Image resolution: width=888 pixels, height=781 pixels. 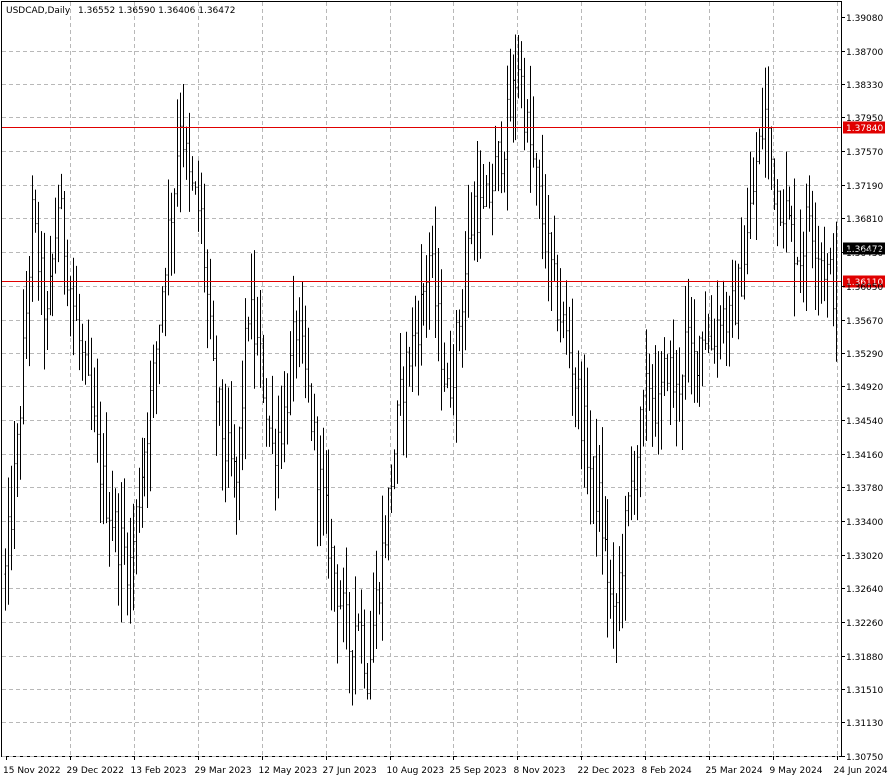 I want to click on y-tick-label: 1.36430, so click(x=864, y=254).